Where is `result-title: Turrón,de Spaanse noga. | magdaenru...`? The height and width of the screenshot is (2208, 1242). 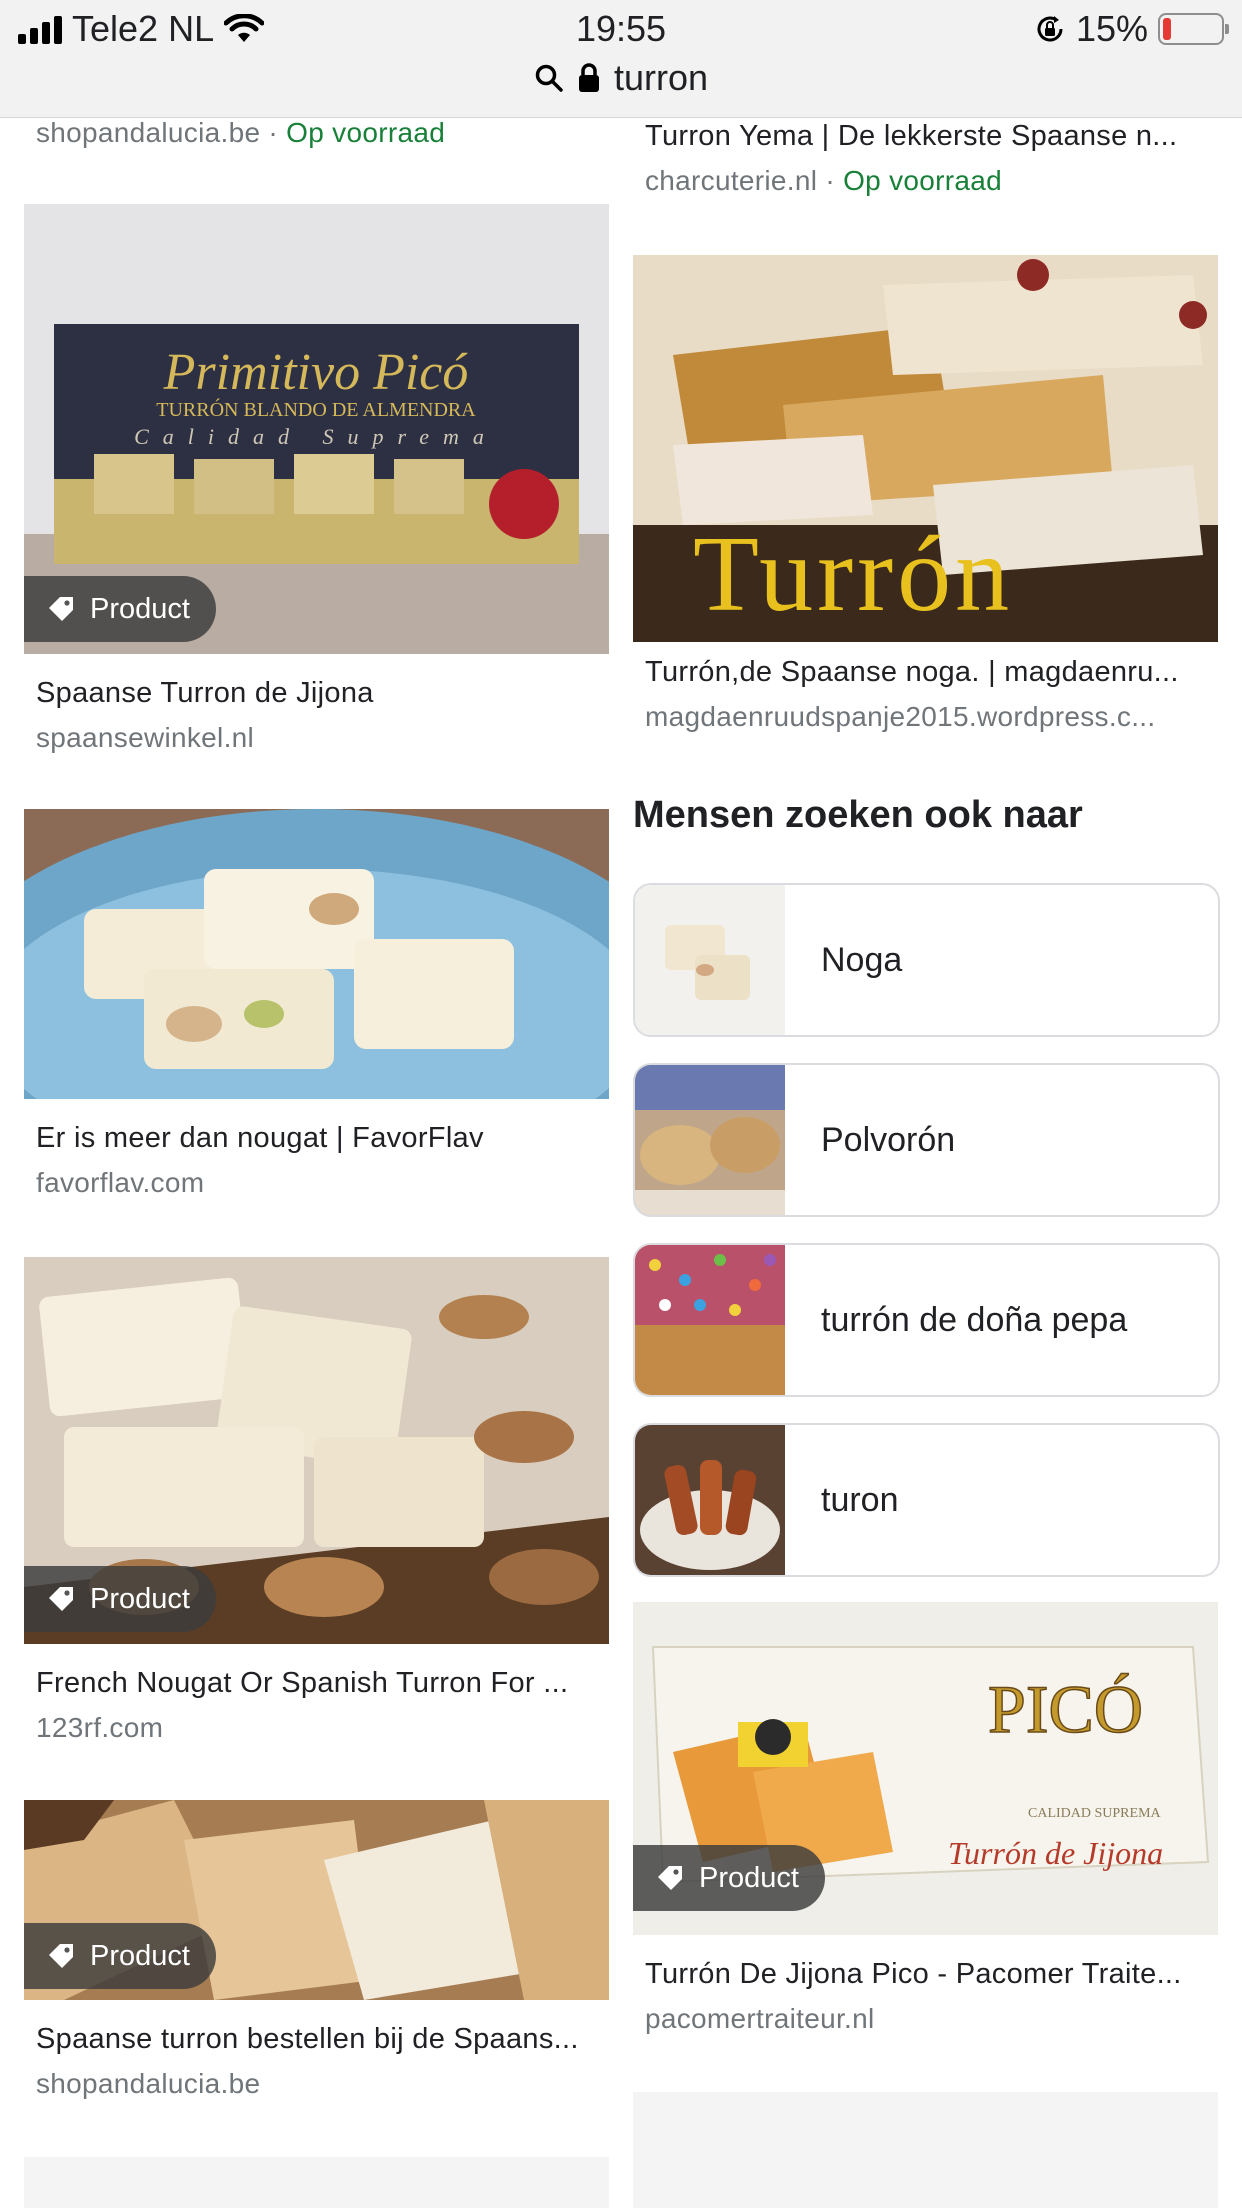
result-title: Turrón,de Spaanse noga. | magdaenru... is located at coordinates (925, 672).